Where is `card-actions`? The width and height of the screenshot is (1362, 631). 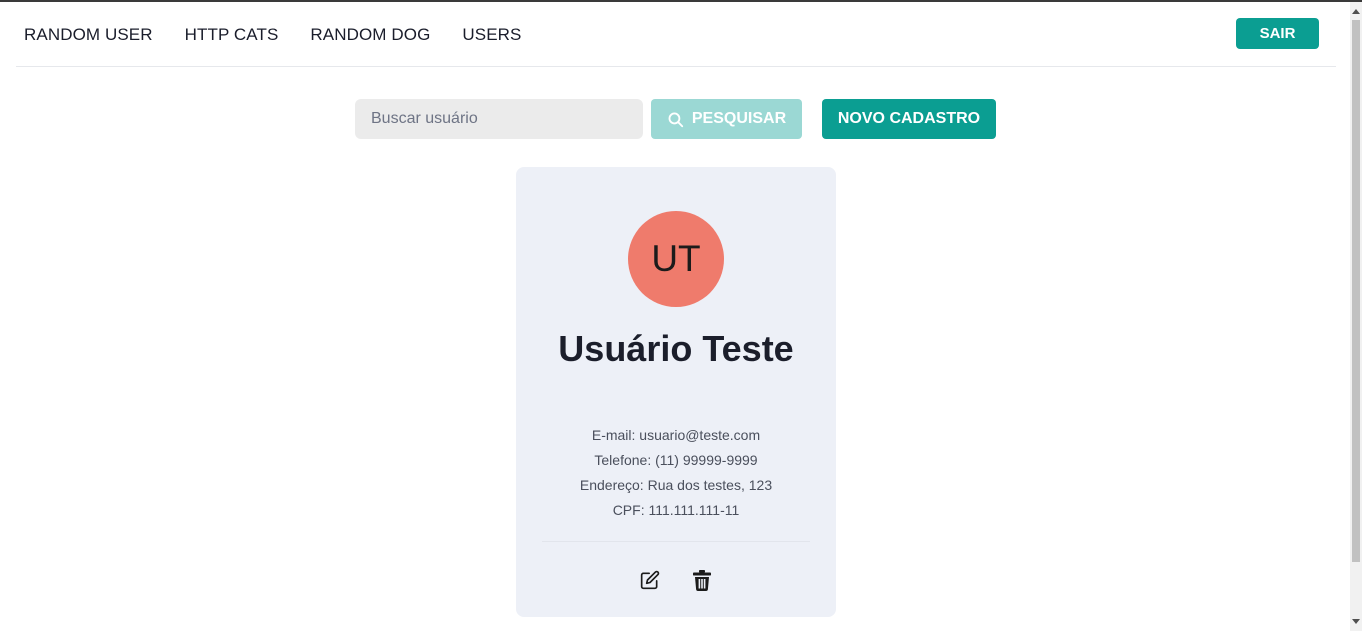
card-actions is located at coordinates (676, 580).